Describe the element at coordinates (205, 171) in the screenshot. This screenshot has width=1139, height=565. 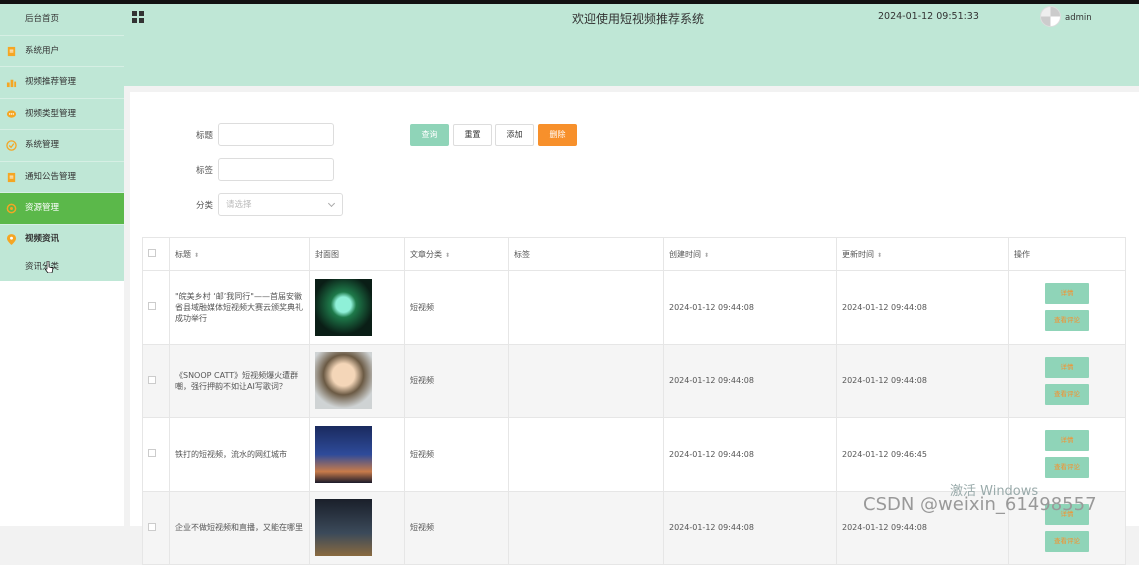
I see `tag-filter-label: 标签` at that location.